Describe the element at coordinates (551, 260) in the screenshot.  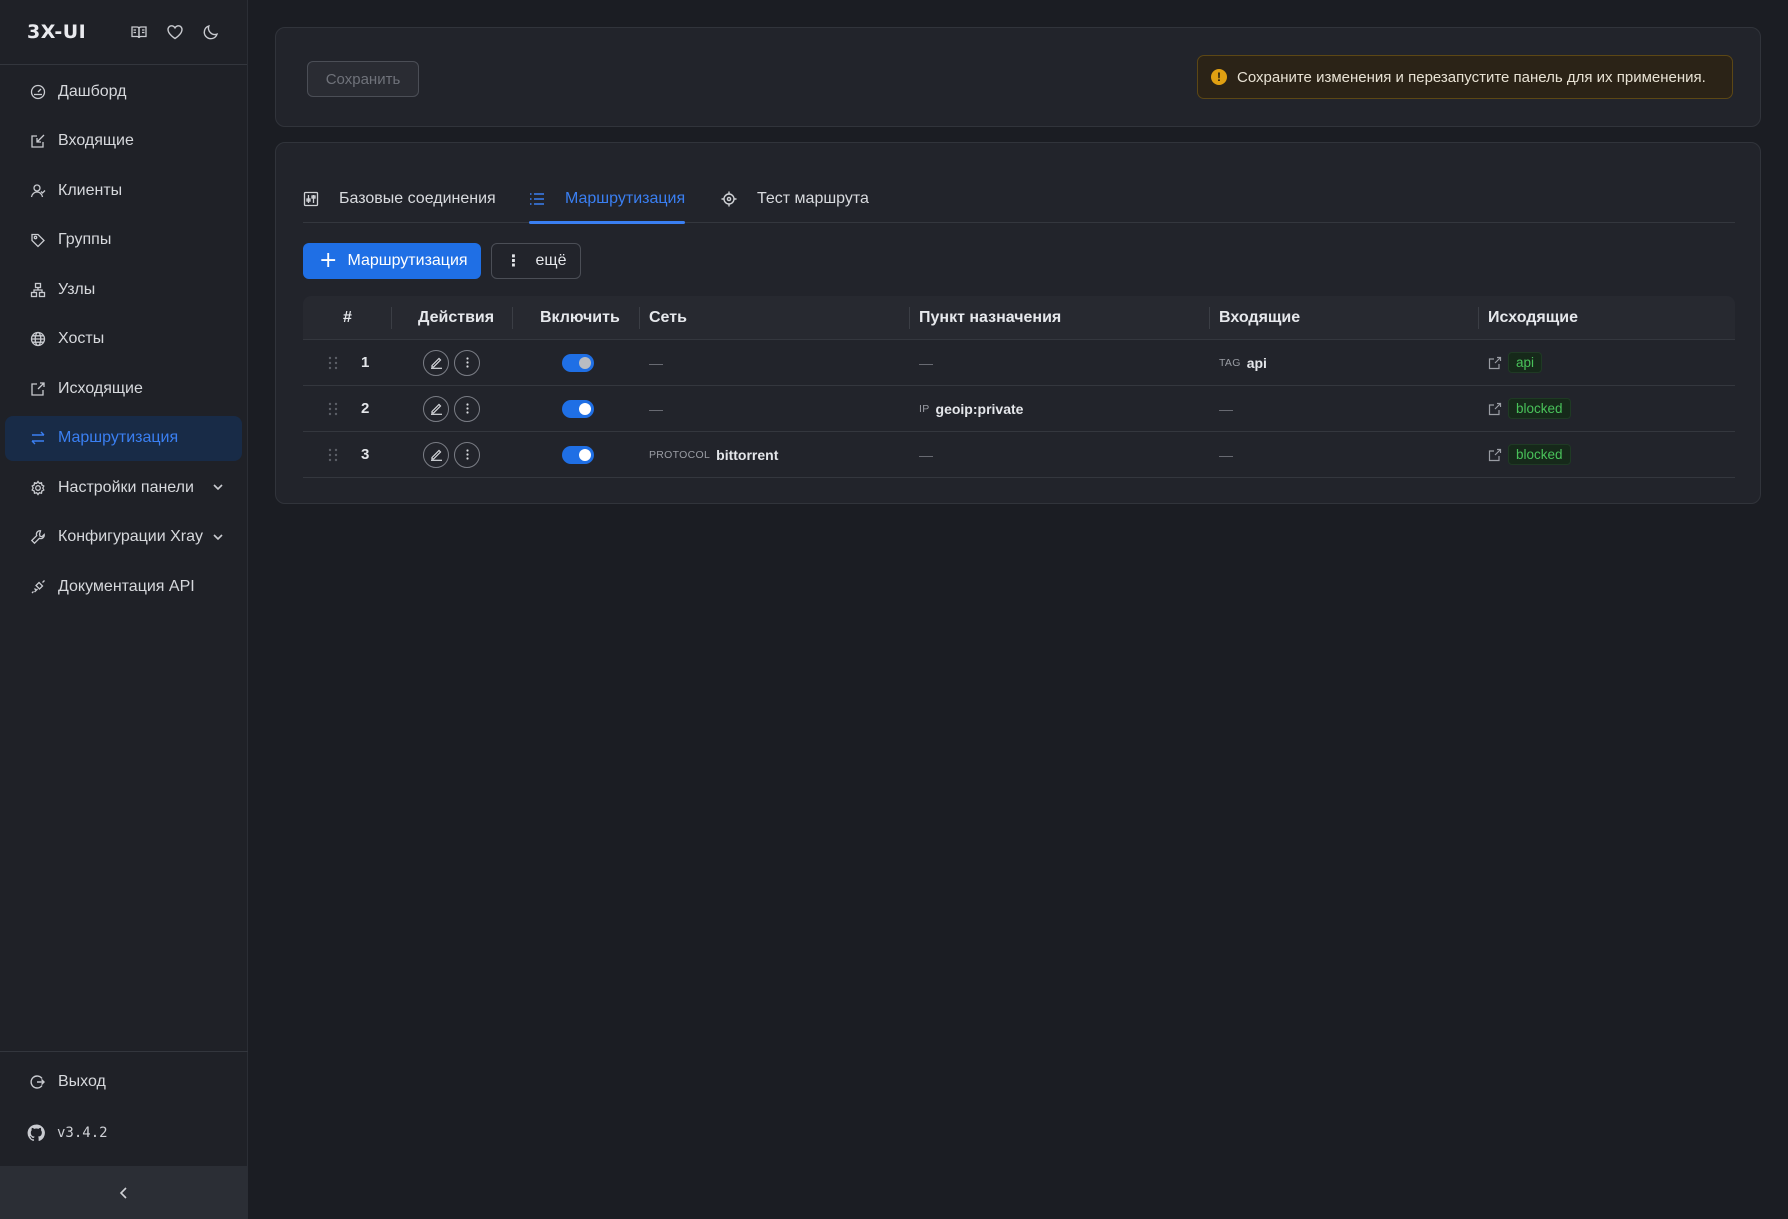
I see `more-label: ещё` at that location.